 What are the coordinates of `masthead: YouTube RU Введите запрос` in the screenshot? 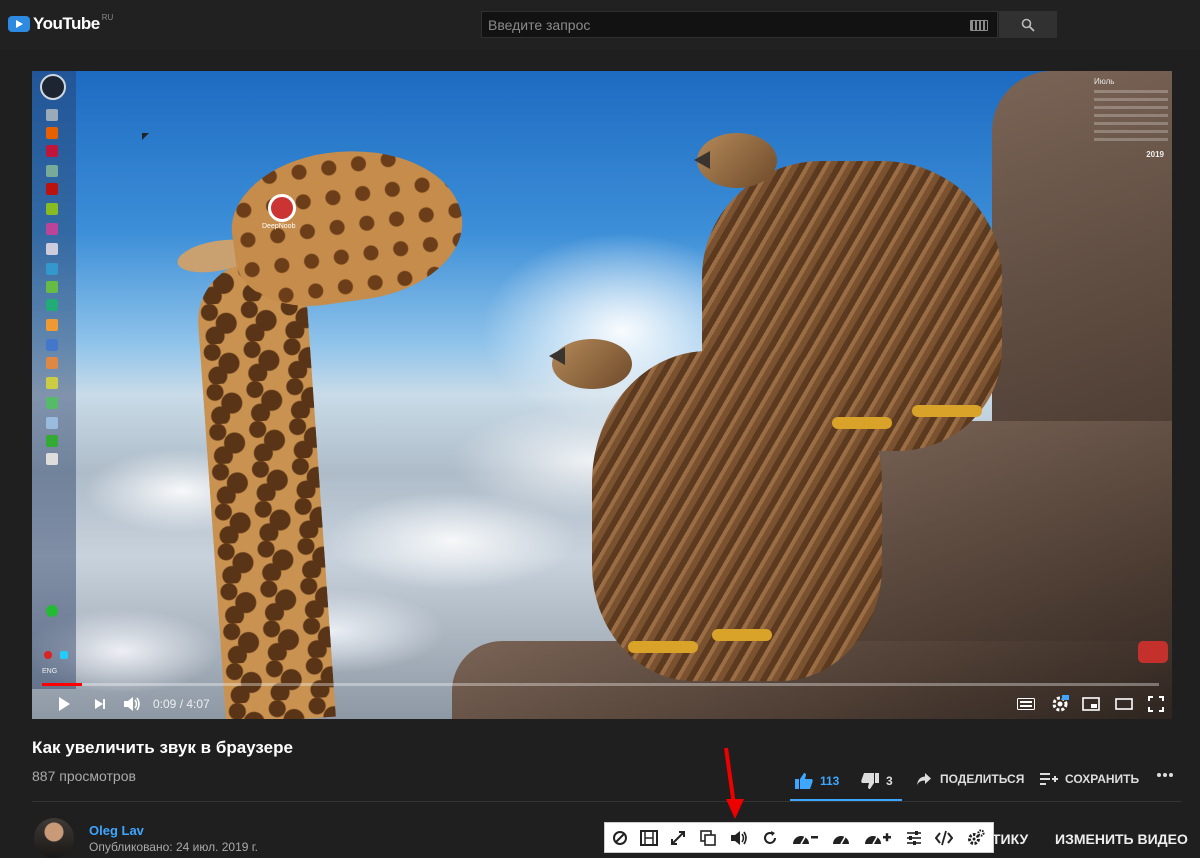 It's located at (600, 25).